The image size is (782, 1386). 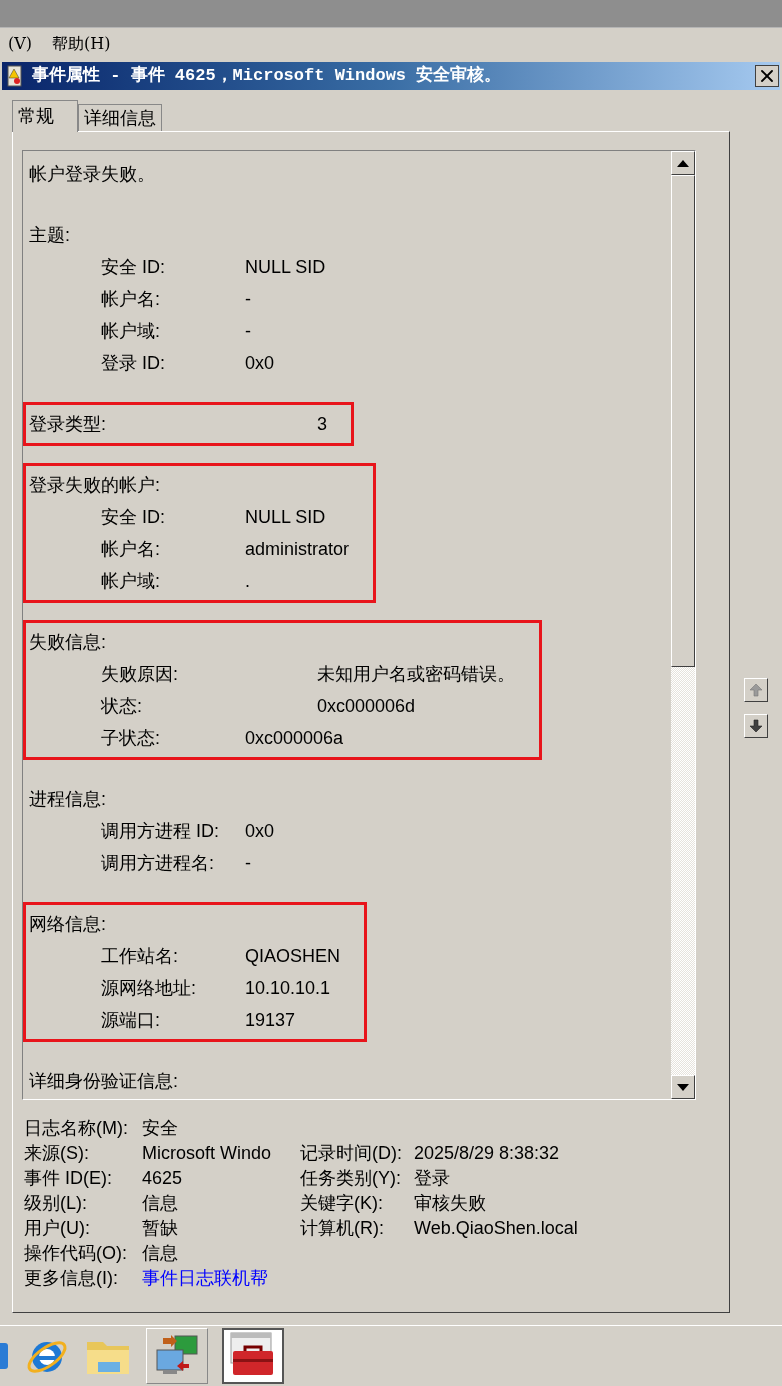 What do you see at coordinates (342, 1203) in the screenshot?
I see `info-label: 关键字(K):` at bounding box center [342, 1203].